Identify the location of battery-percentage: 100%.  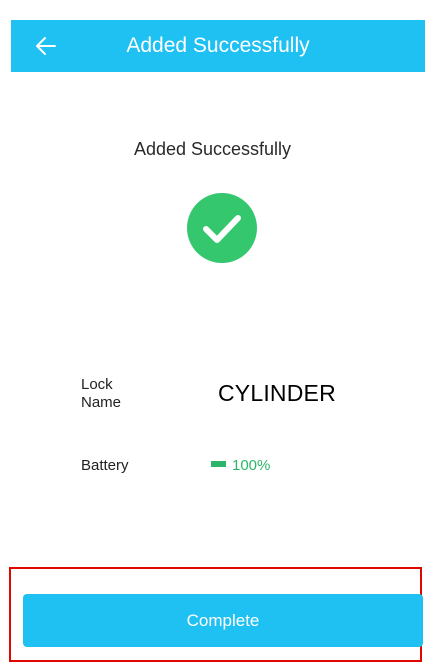
(251, 465).